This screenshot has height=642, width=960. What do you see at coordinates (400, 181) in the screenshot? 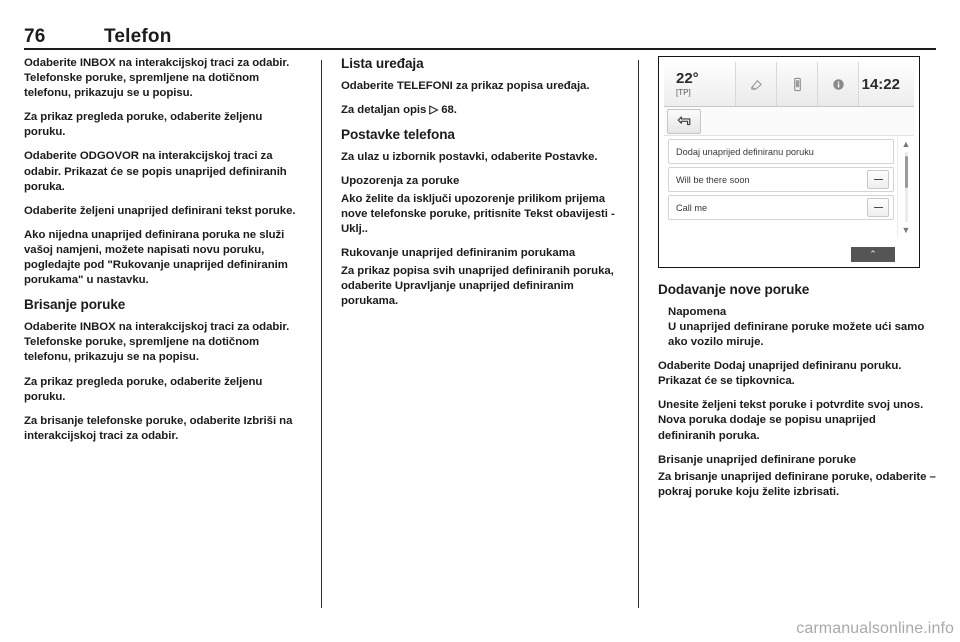
I see `subsection-heading-upozorenja: Upozorenja za poruke` at bounding box center [400, 181].